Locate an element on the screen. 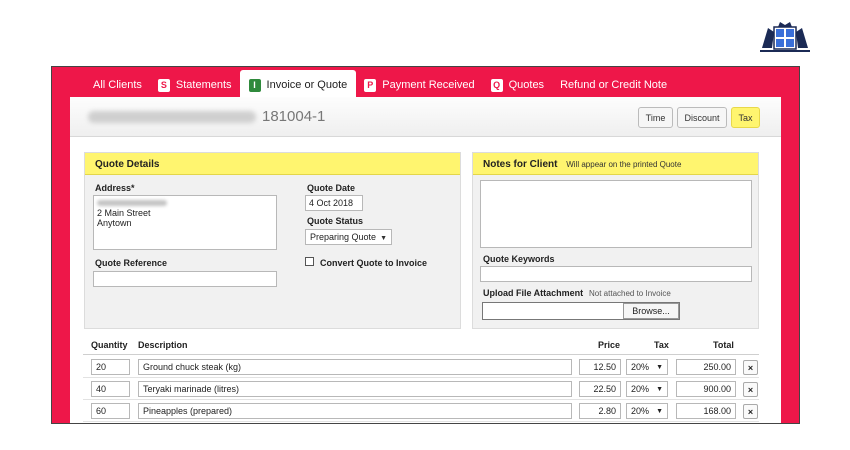 Image resolution: width=850 pixels, height=450 pixels. tax-button: Tax is located at coordinates (745, 117).